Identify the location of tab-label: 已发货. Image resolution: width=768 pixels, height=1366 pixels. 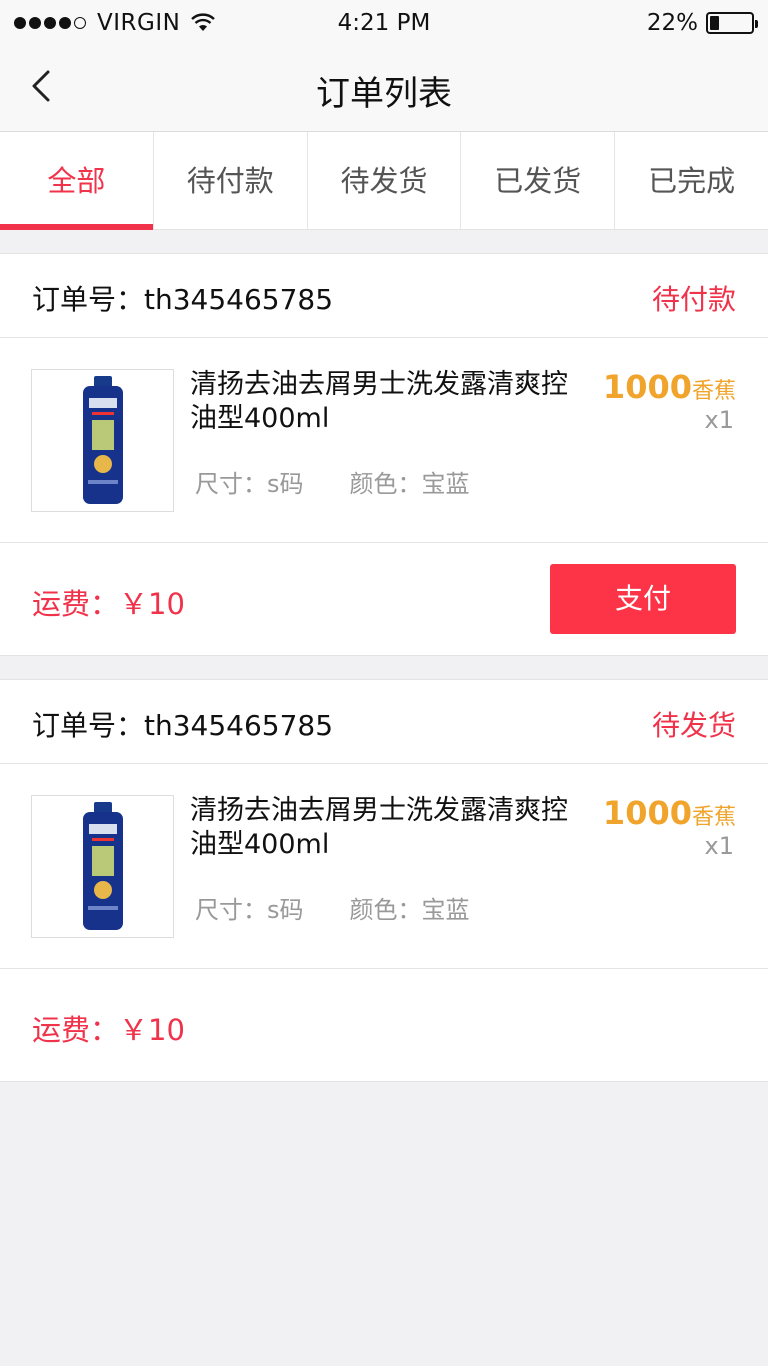
(538, 181).